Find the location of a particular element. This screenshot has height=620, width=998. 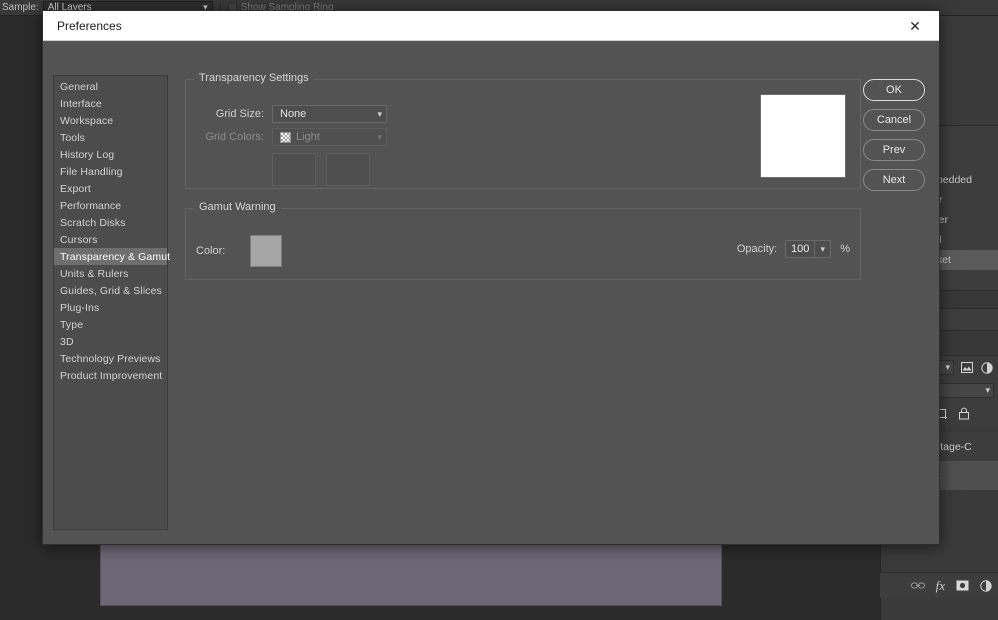

layer-opacity-field: ▾ is located at coordinates (965, 390).